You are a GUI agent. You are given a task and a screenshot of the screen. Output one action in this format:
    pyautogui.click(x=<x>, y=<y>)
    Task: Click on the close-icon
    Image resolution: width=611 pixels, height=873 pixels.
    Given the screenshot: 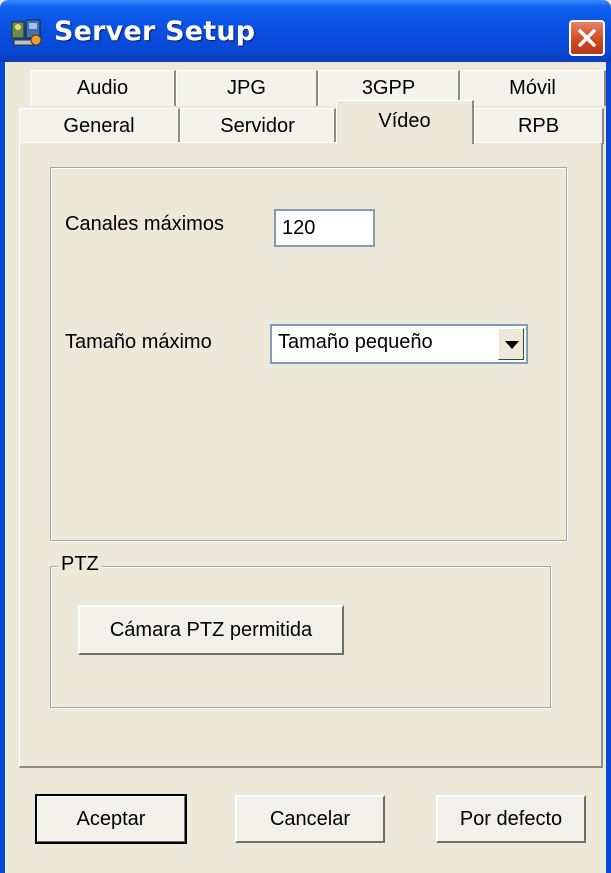 What is the action you would take?
    pyautogui.click(x=587, y=38)
    